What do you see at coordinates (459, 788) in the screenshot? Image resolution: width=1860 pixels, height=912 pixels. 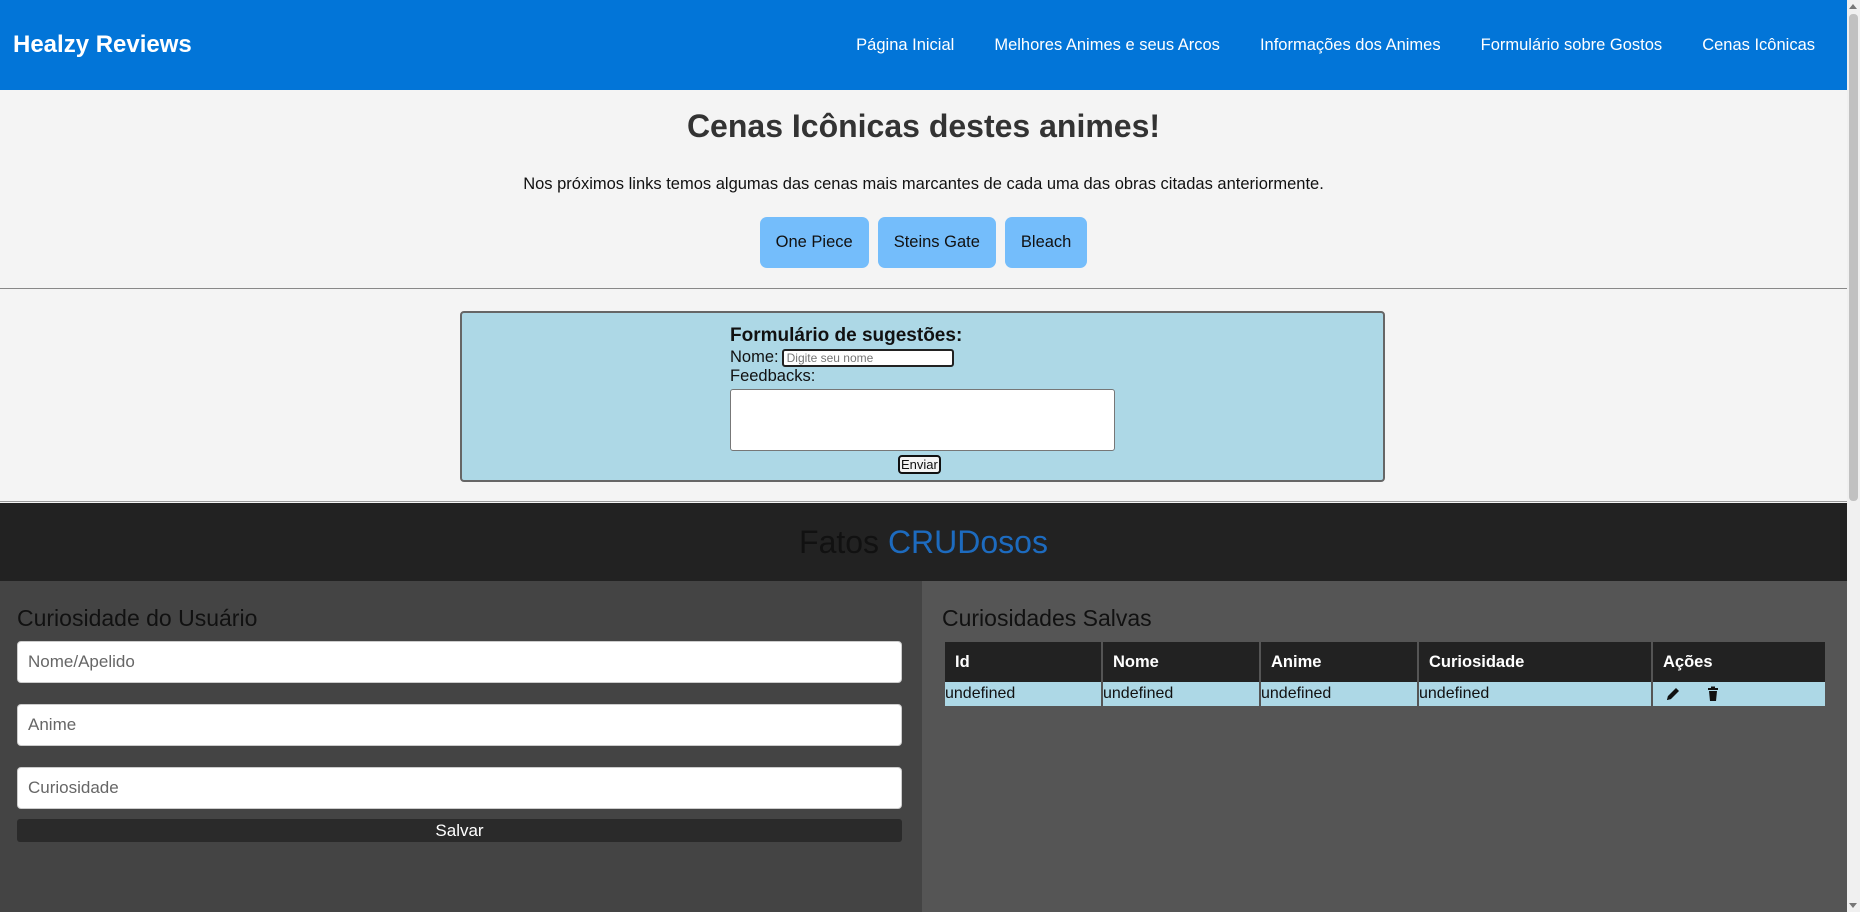 I see `curiosity-input` at bounding box center [459, 788].